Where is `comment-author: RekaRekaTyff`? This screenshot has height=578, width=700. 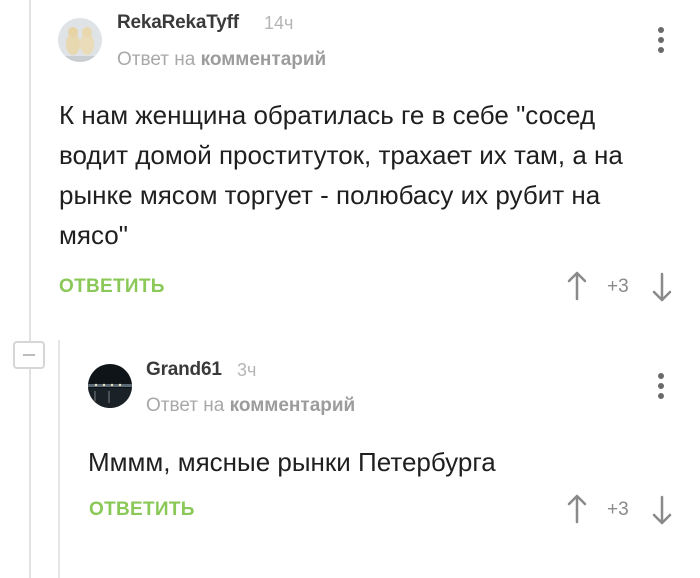
comment-author: RekaRekaTyff is located at coordinates (178, 23).